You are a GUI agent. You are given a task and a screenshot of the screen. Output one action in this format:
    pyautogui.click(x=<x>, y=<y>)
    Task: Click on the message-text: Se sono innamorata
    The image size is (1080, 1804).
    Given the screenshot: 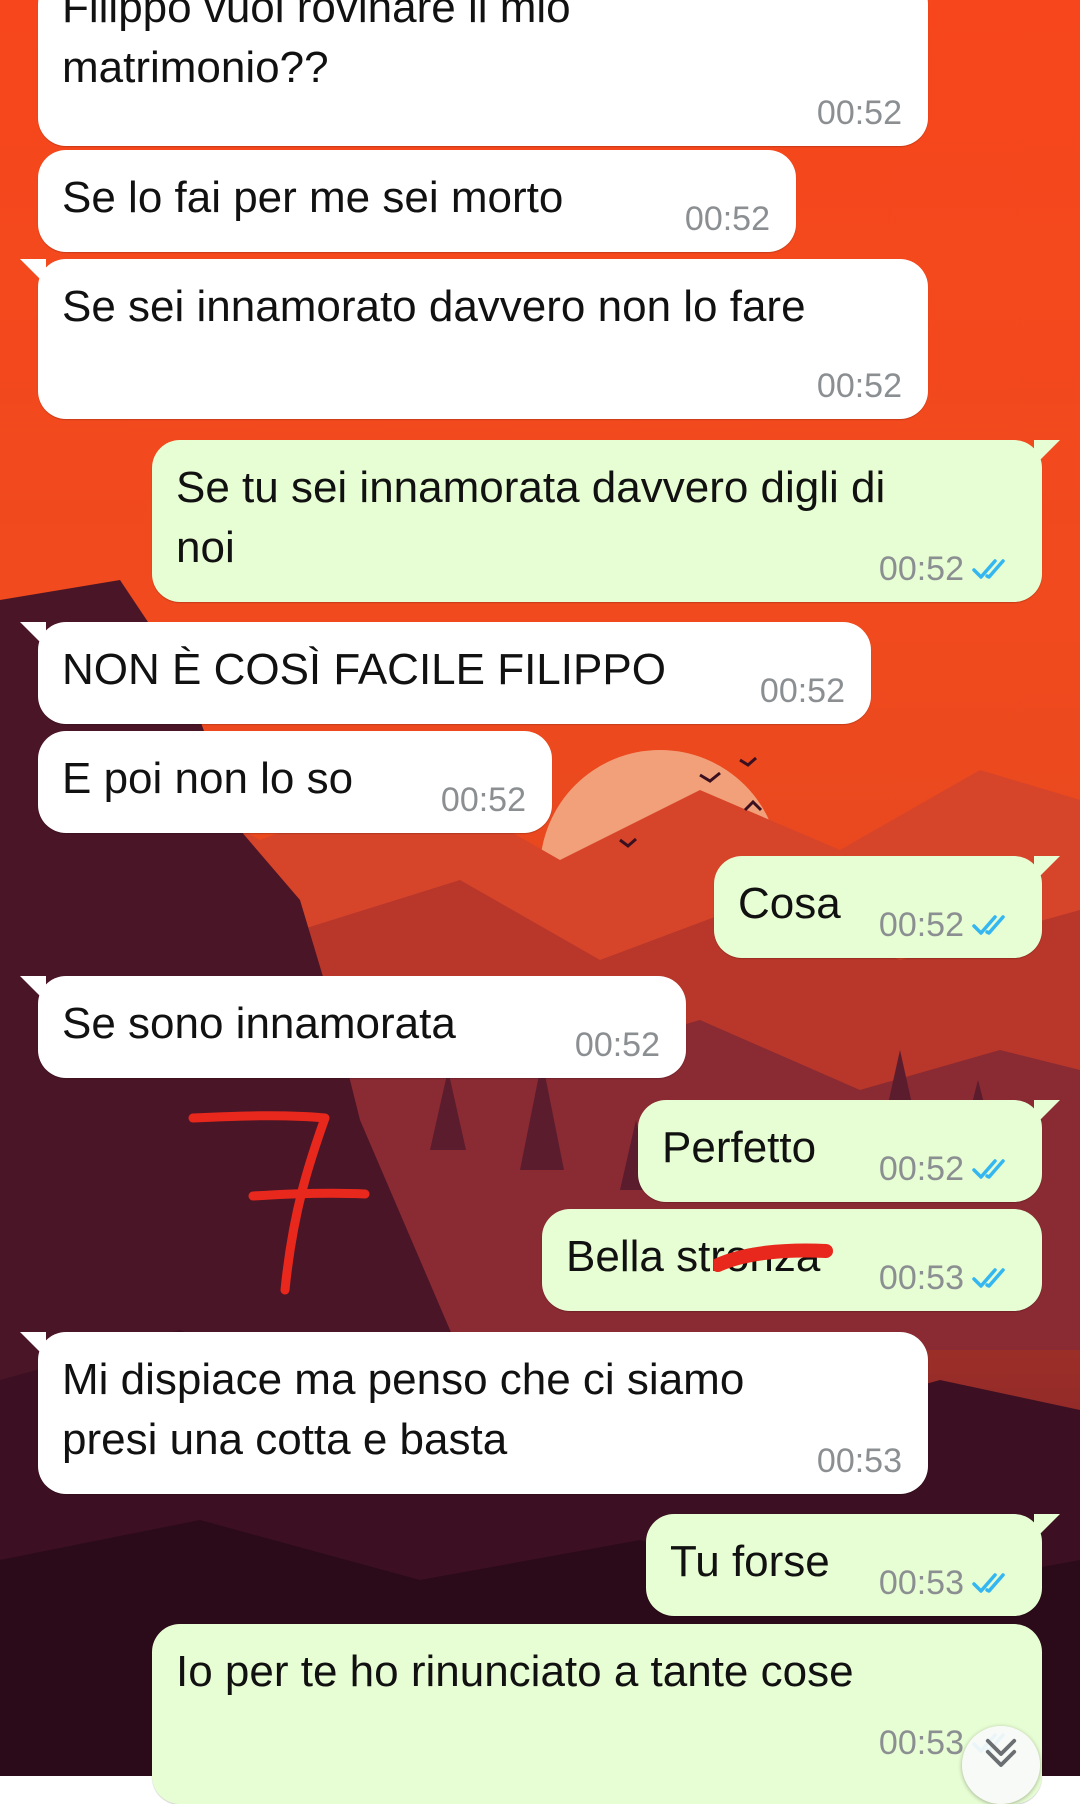 What is the action you would take?
    pyautogui.click(x=259, y=1023)
    